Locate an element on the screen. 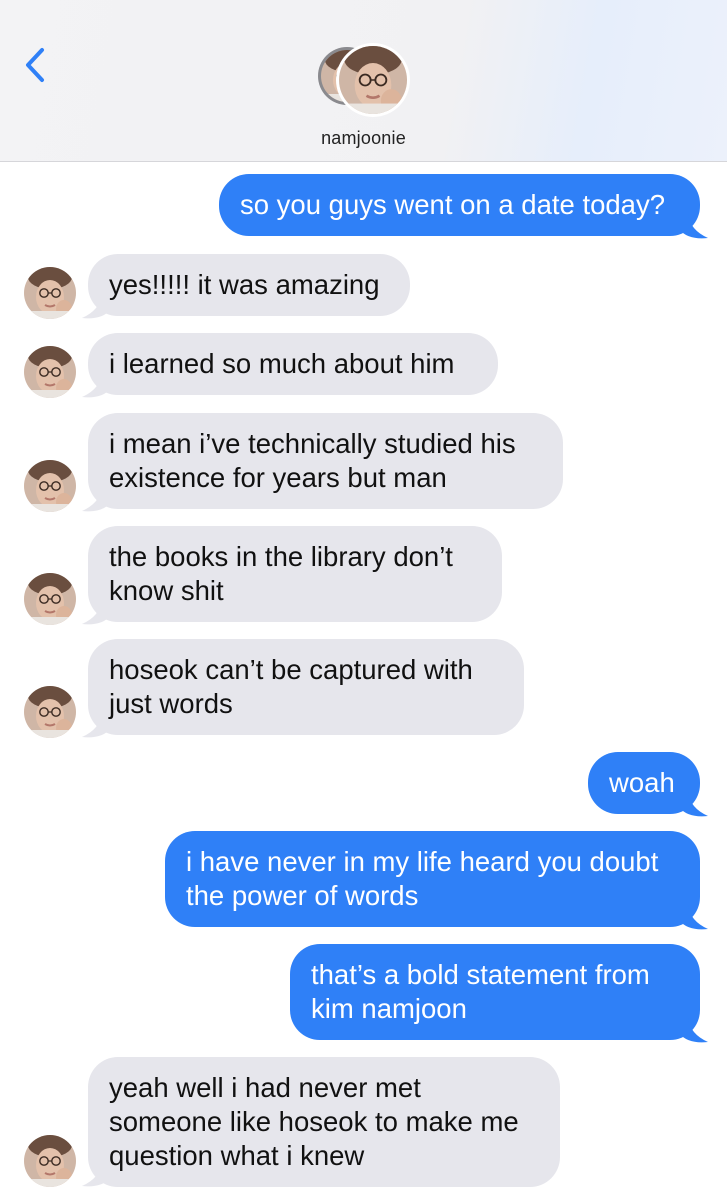  received-message-bubble: yes!!!!! it was amazing is located at coordinates (249, 285).